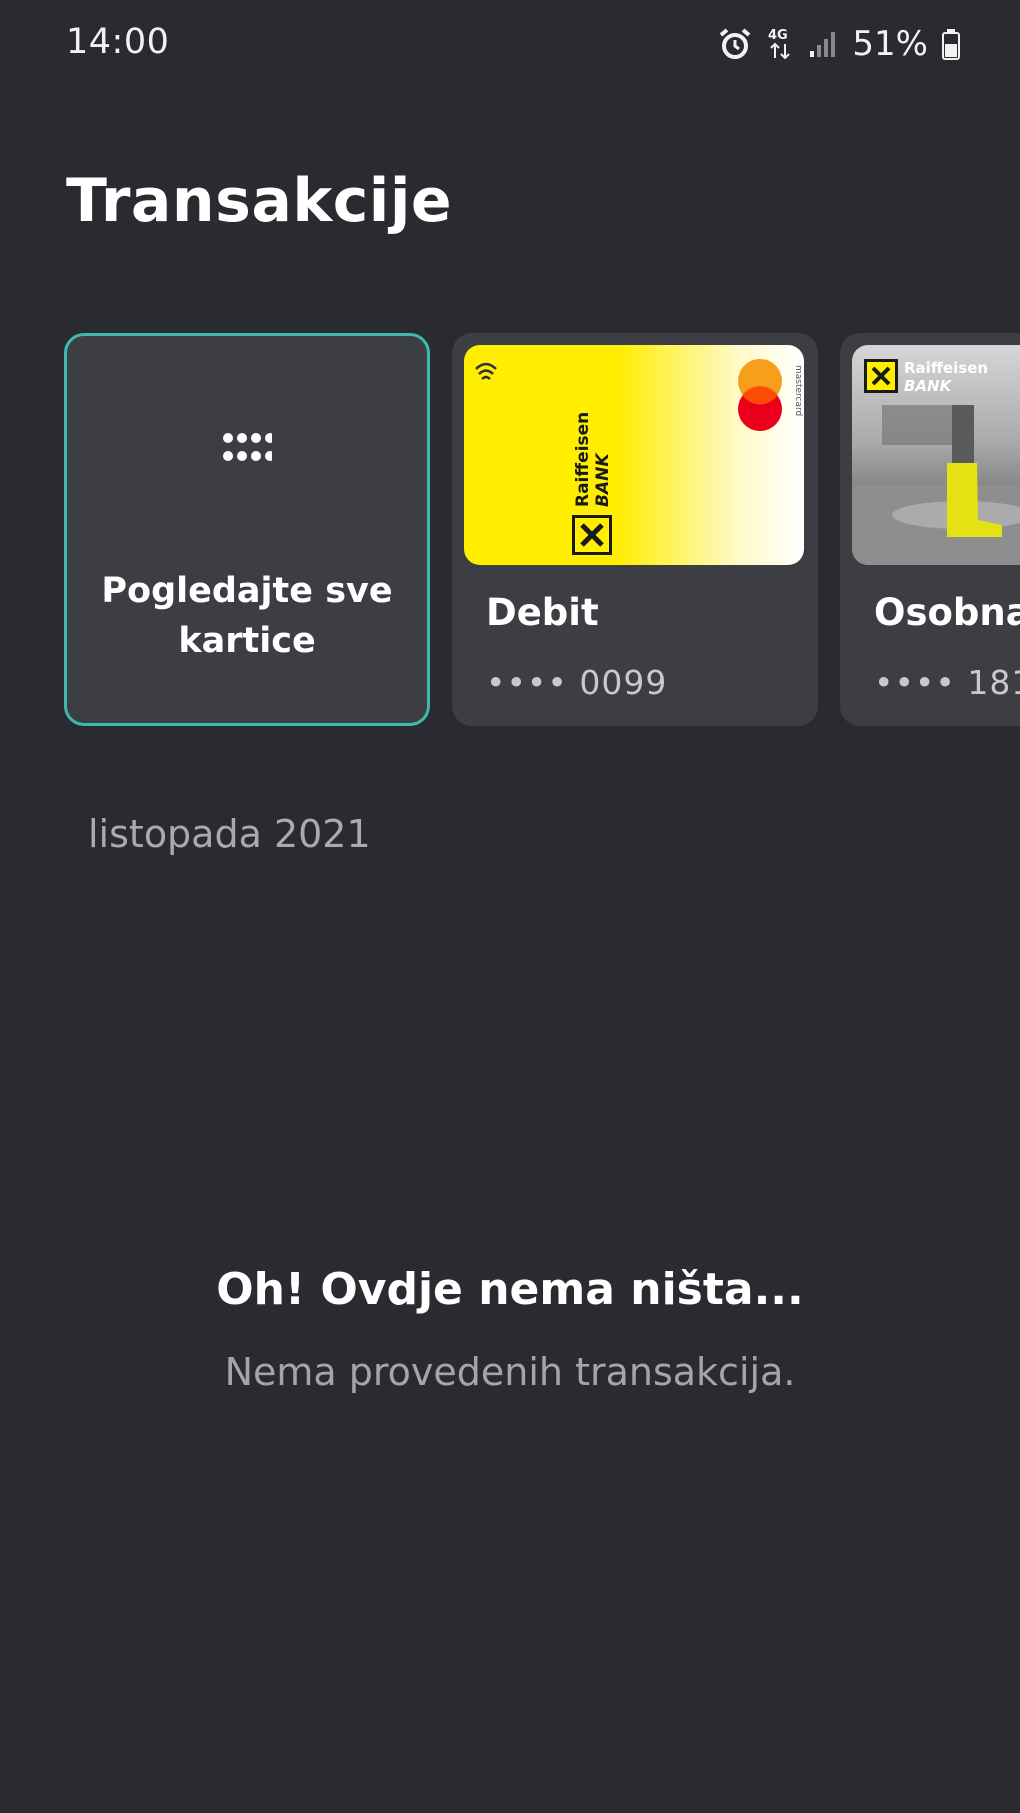 Image resolution: width=1020 pixels, height=1813 pixels. I want to click on raiffeisen-logo-osobna: Raiffeisen BANK, so click(926, 377).